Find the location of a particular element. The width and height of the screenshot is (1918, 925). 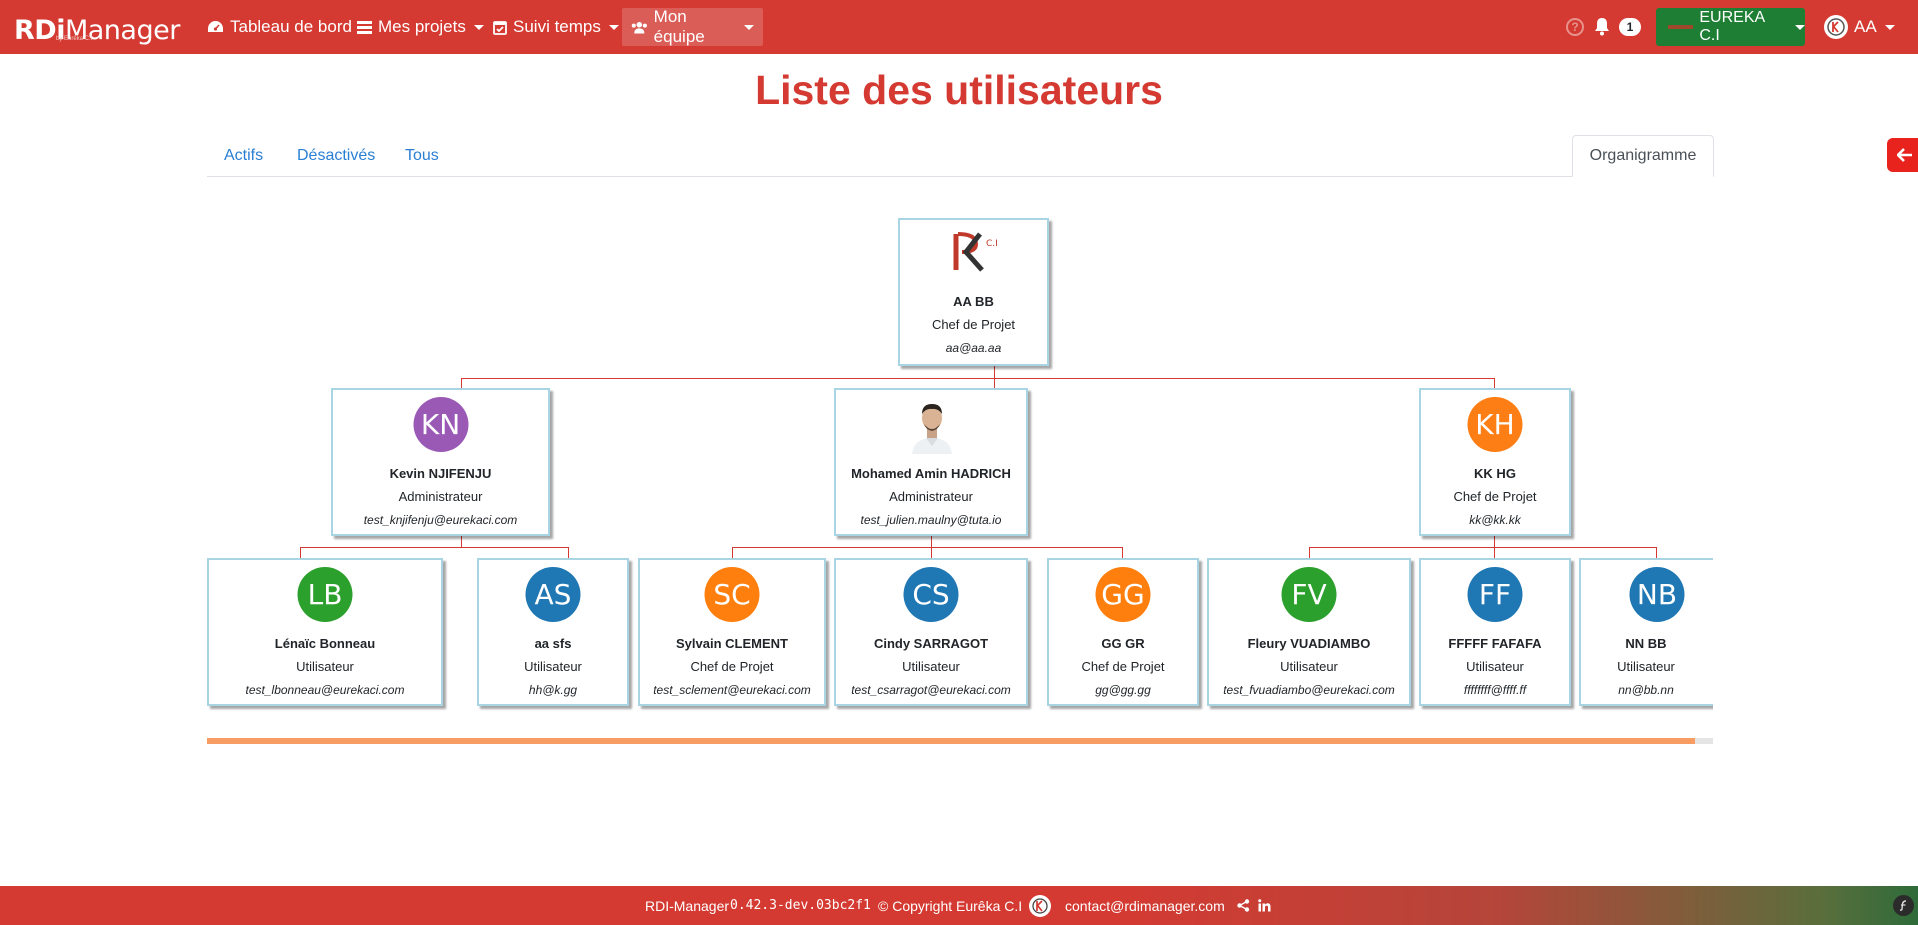

nav-time-tracking: Suivi temps is located at coordinates (556, 27).